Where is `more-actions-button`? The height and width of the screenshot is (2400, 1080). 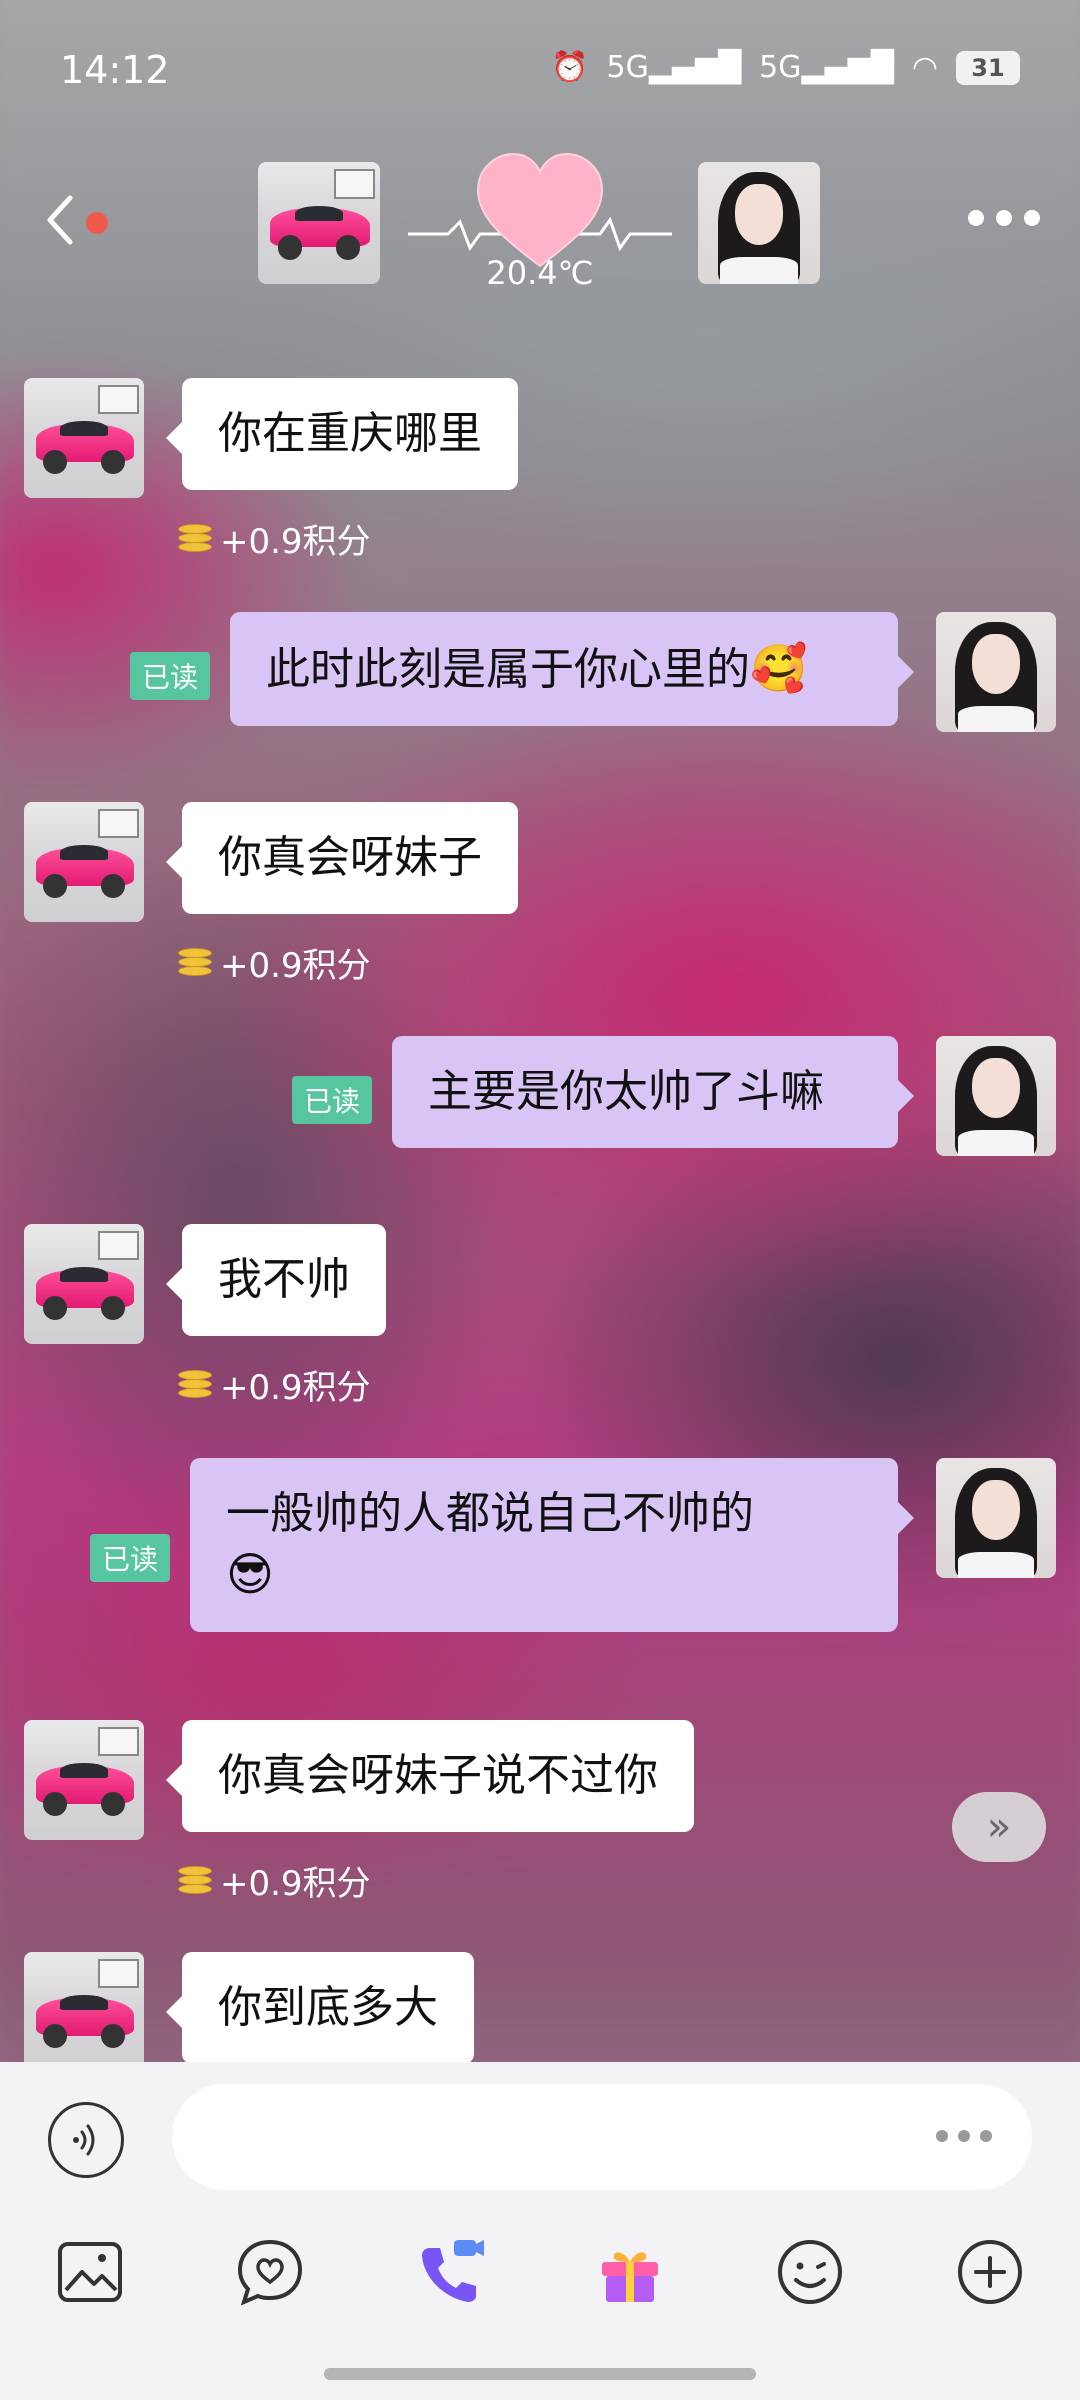
more-actions-button is located at coordinates (990, 2272).